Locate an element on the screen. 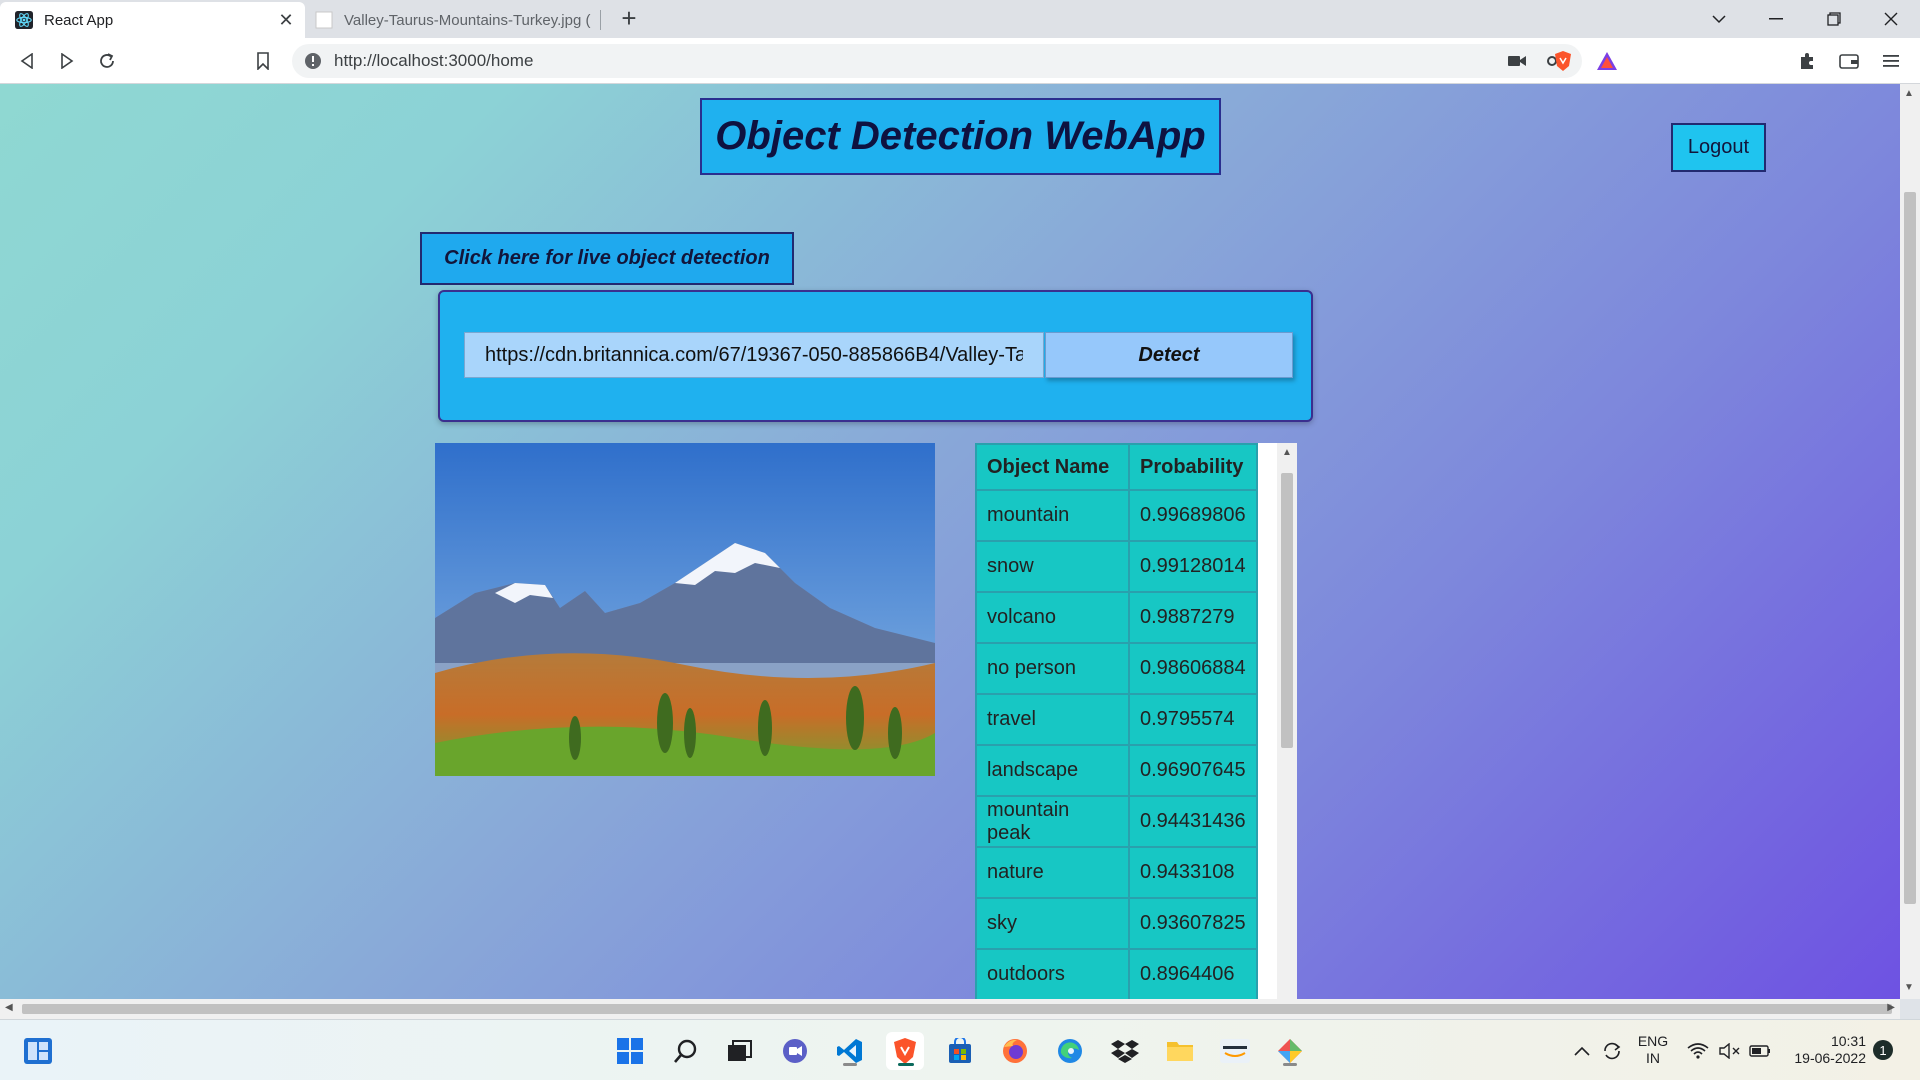  site-info-icon is located at coordinates (313, 61).